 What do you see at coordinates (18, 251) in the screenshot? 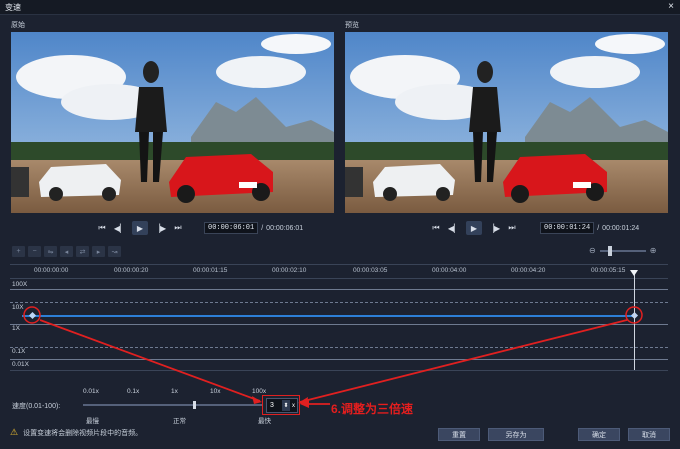
I see `add-keyframe-icon: +` at bounding box center [18, 251].